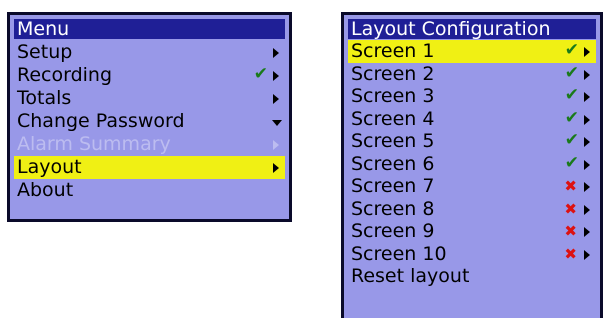 The height and width of the screenshot is (318, 605). I want to click on menu-item-change-password: Change Password, so click(149, 121).